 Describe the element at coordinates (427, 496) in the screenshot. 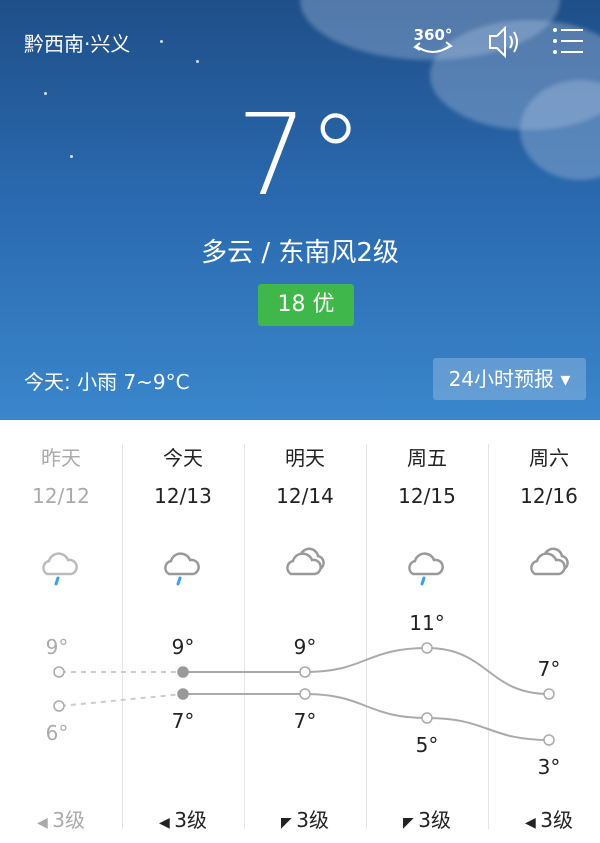

I see `day-date: 12/15` at that location.